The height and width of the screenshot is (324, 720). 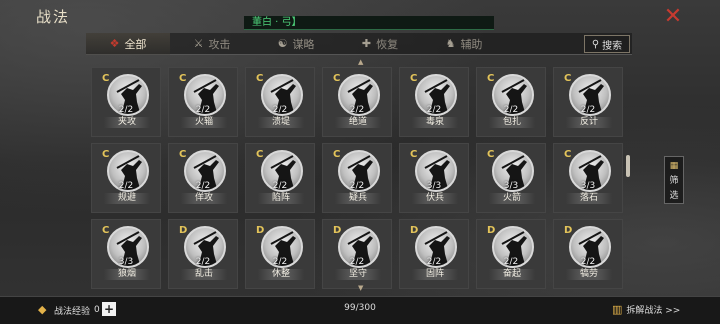 What do you see at coordinates (204, 122) in the screenshot?
I see `skill-name: 火辎` at bounding box center [204, 122].